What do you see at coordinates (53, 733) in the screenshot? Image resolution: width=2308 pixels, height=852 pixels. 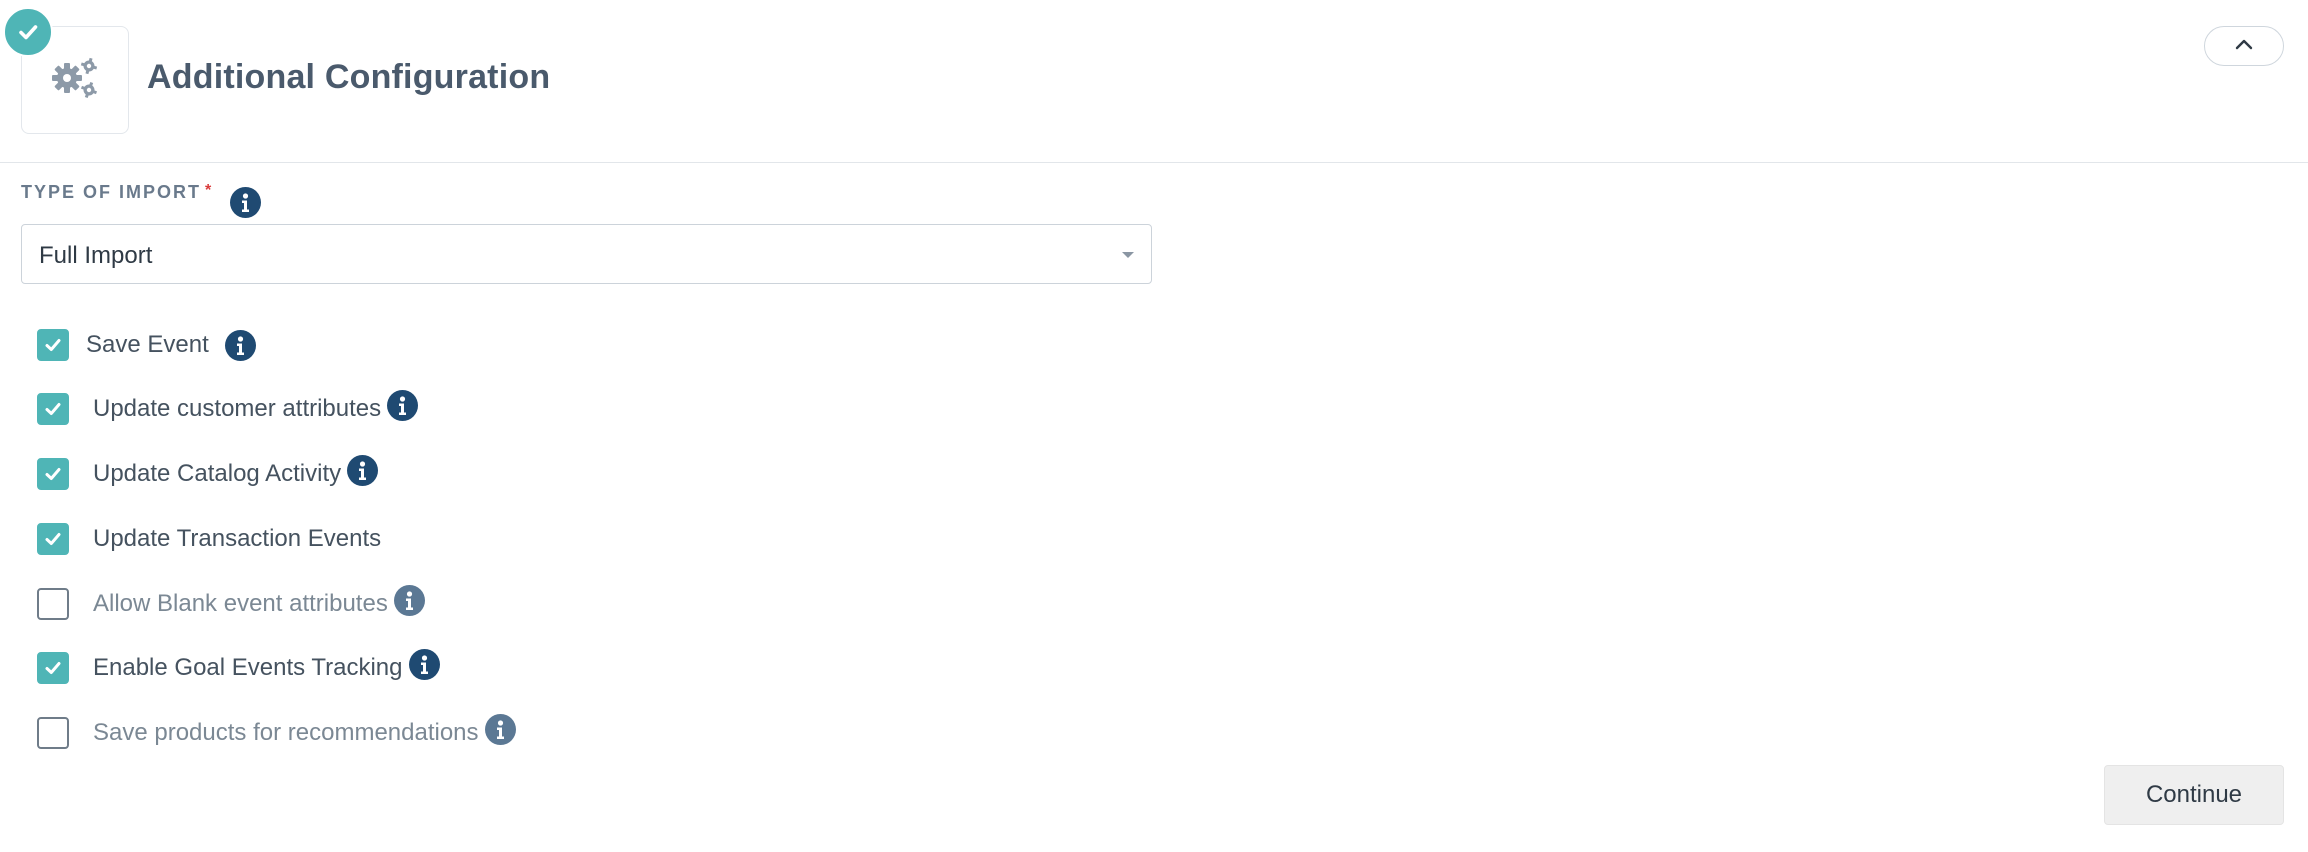 I see `save-products-for-recommendations-checkbox` at bounding box center [53, 733].